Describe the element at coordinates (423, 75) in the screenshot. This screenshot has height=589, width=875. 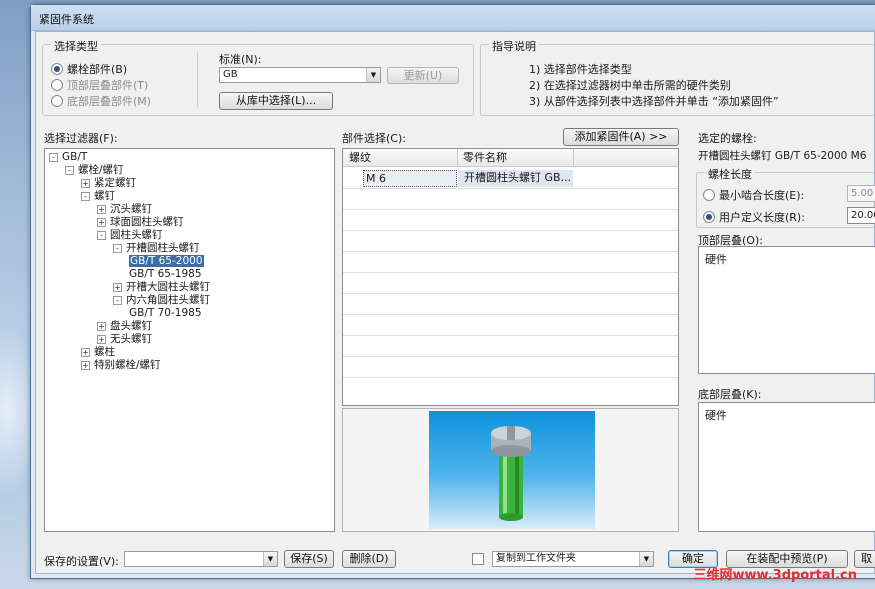
I see `update-button: 更新(U)` at that location.